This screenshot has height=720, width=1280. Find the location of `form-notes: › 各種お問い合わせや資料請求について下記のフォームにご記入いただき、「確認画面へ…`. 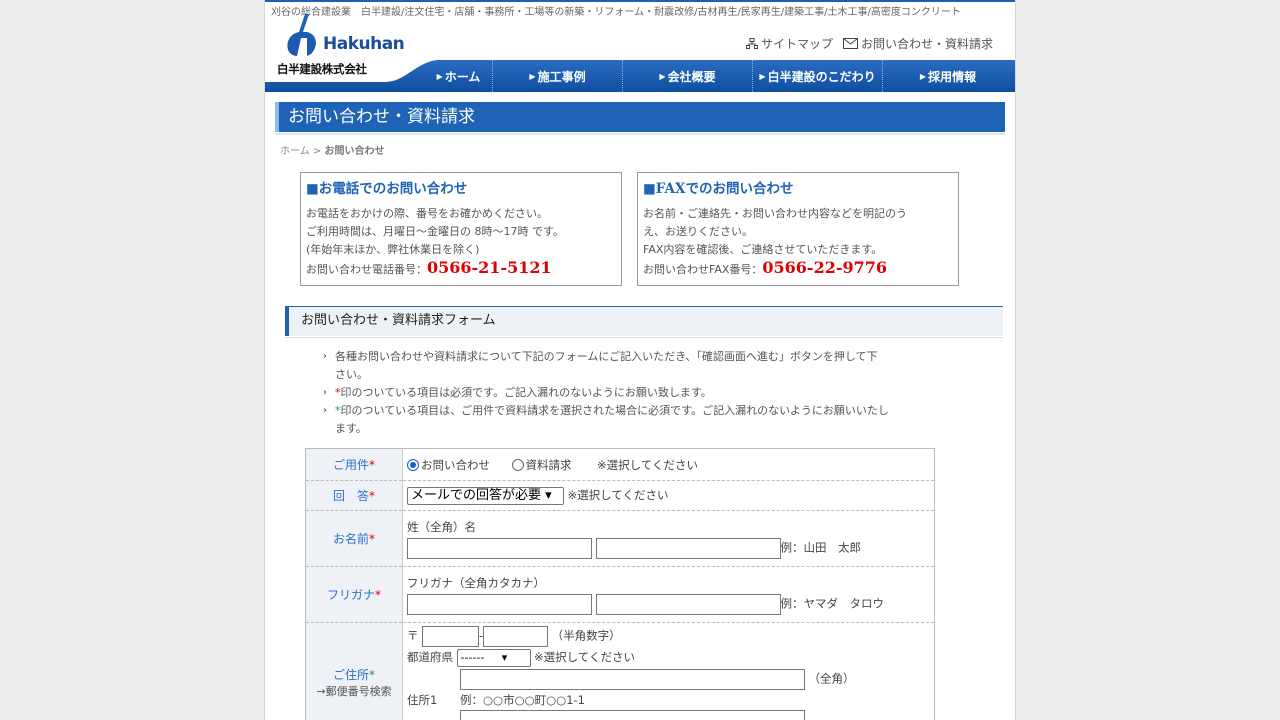

form-notes: › 各種お問い合わせや資料請求について下記のフォームにご記入いただき、「確認画面へ… is located at coordinates (633, 393).